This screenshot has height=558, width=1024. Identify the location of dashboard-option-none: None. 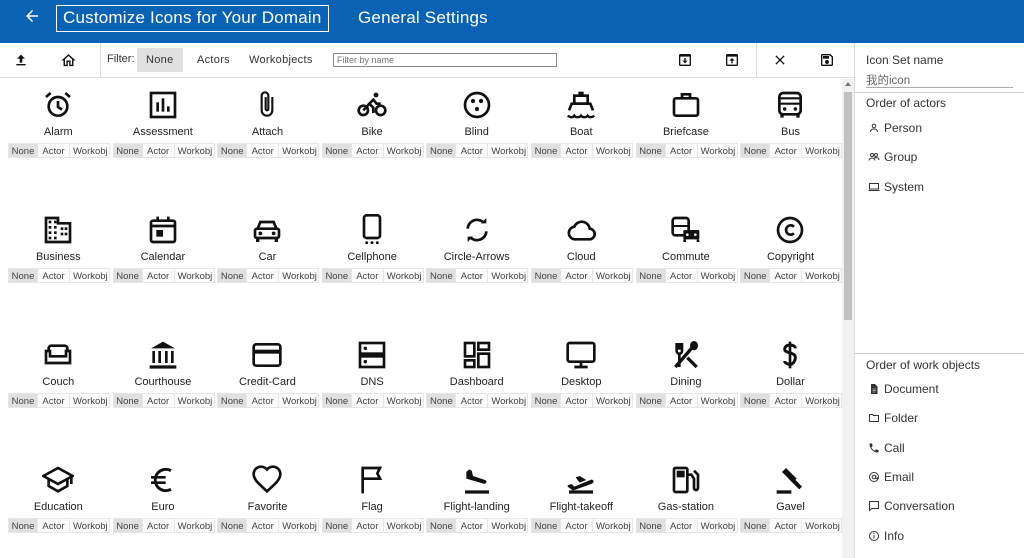
(441, 400).